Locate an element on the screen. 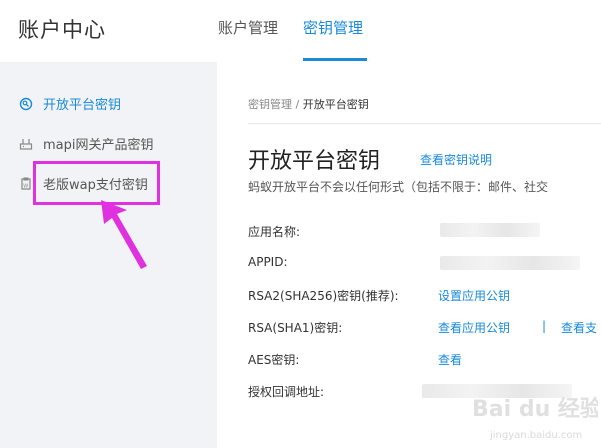 Image resolution: width=601 pixels, height=448 pixels. svg-text: W is located at coordinates (25, 186).